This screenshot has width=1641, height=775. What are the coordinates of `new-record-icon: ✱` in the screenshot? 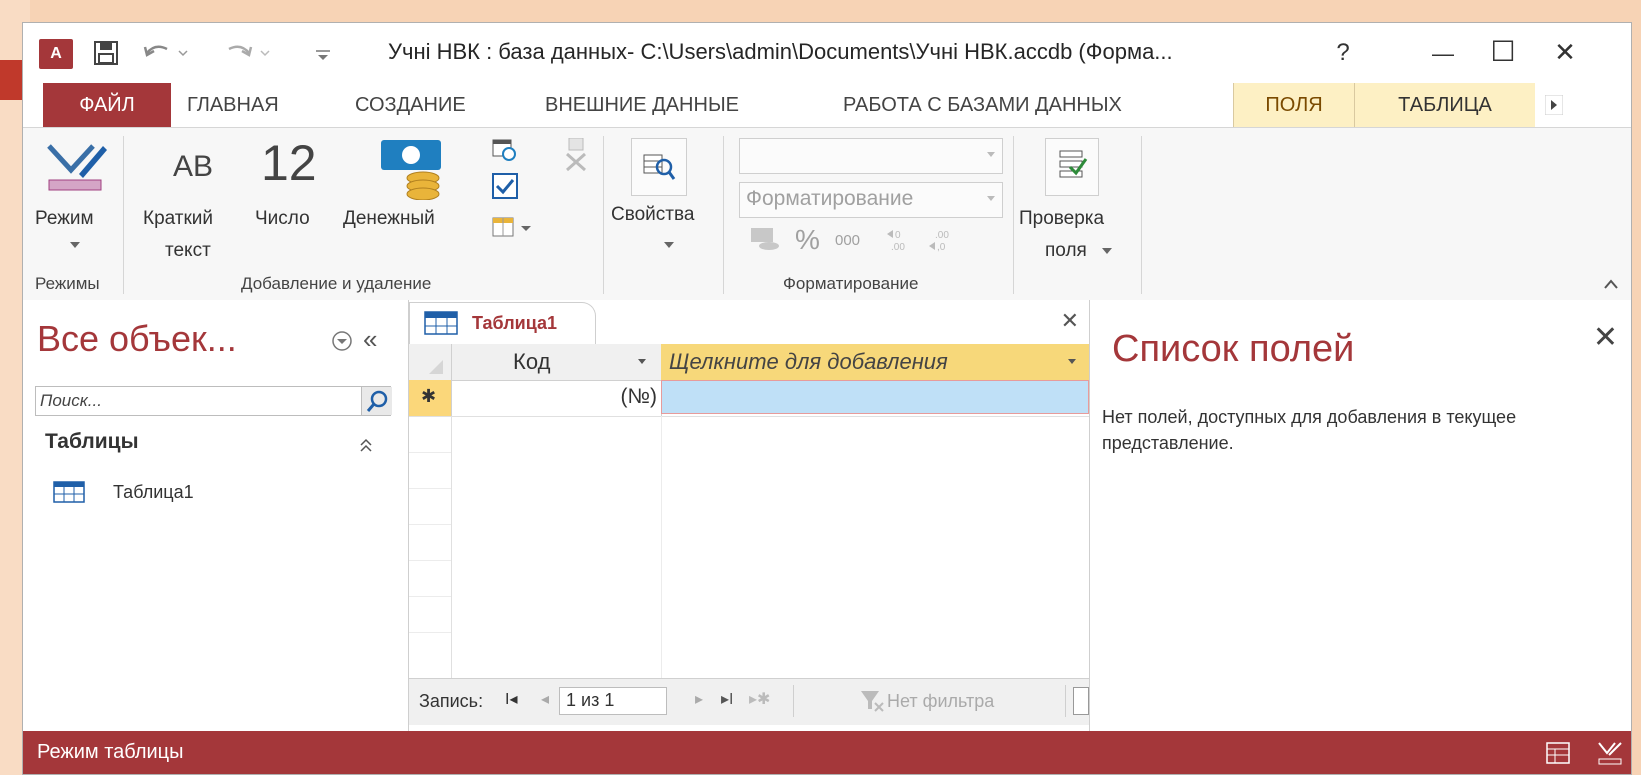 It's located at (429, 396).